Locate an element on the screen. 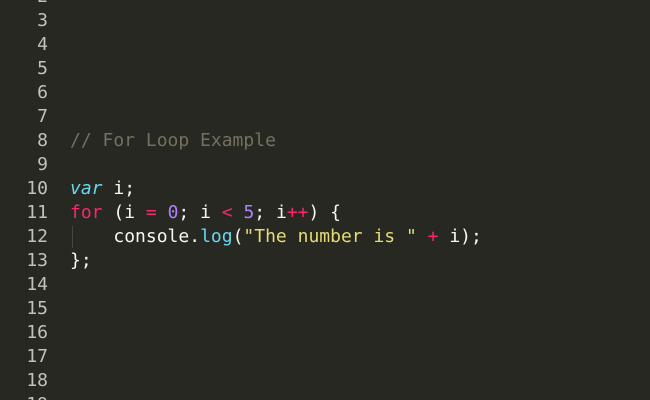 This screenshot has height=400, width=650. line-number: 14 is located at coordinates (37, 284).